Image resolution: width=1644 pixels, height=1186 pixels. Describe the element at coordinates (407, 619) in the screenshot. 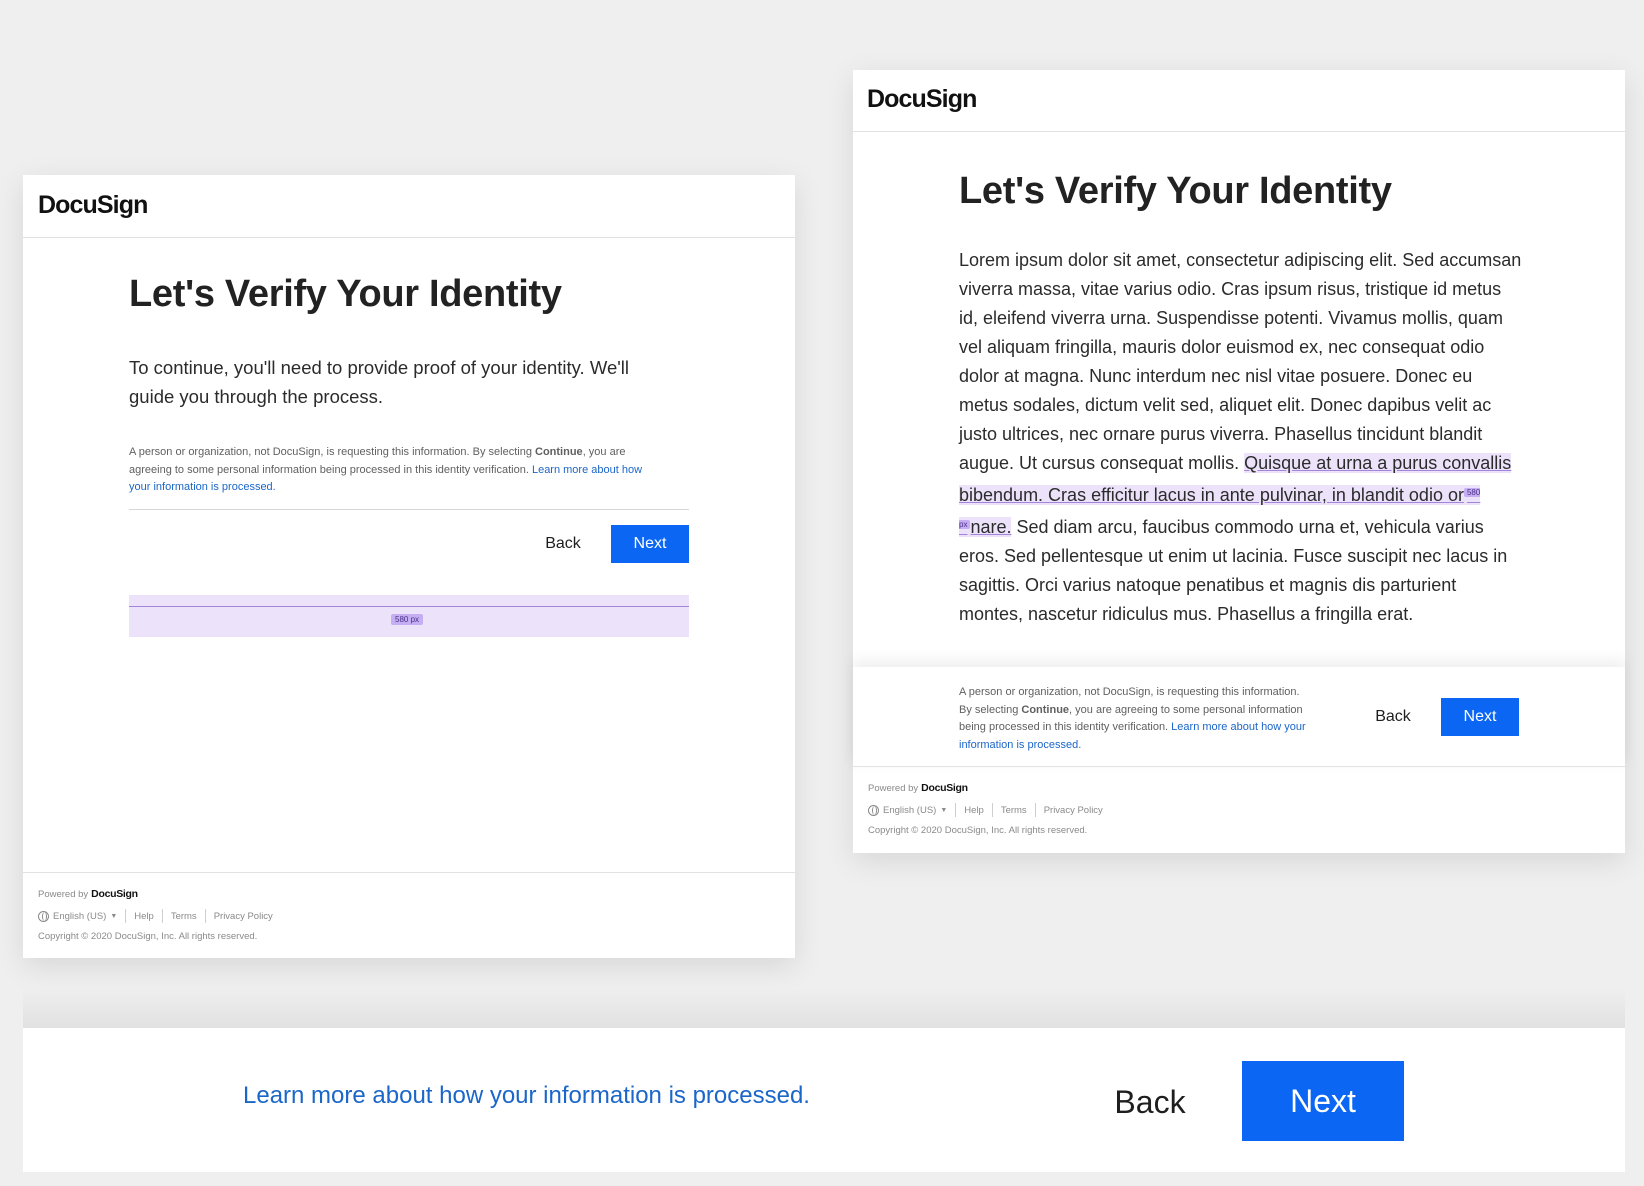

I see `measure-label: 580 px` at that location.